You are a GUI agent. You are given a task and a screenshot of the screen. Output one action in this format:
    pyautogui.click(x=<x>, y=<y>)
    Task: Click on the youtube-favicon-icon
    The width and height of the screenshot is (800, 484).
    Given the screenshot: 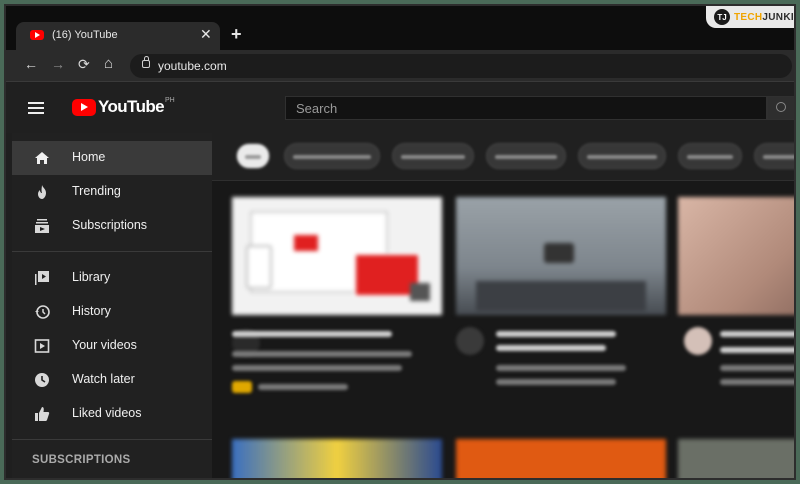 What is the action you would take?
    pyautogui.click(x=37, y=35)
    